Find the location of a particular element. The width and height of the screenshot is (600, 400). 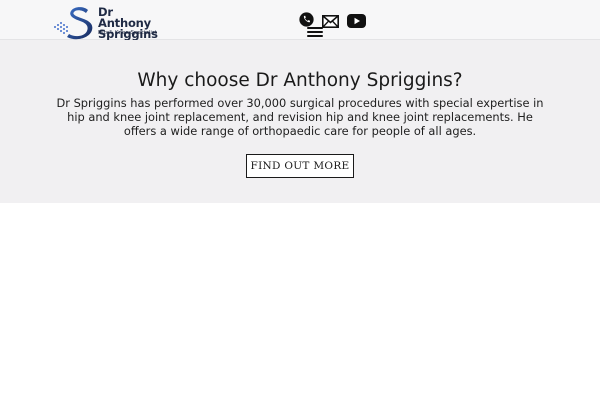

hamburger-menu-icon is located at coordinates (315, 33).